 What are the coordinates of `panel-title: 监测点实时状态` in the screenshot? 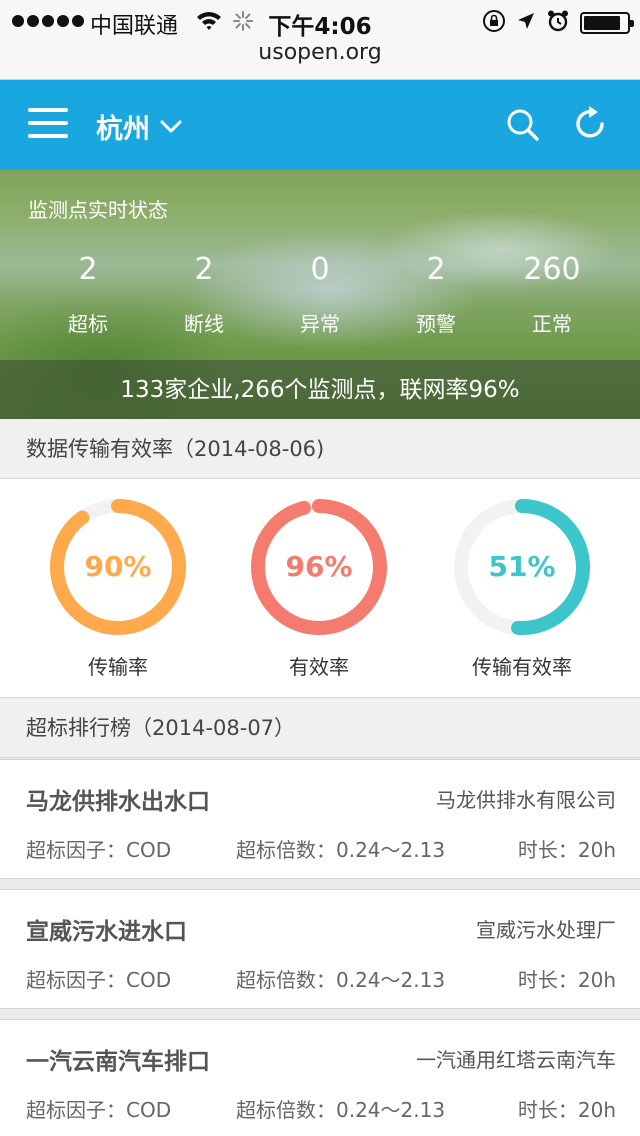 It's located at (98, 210).